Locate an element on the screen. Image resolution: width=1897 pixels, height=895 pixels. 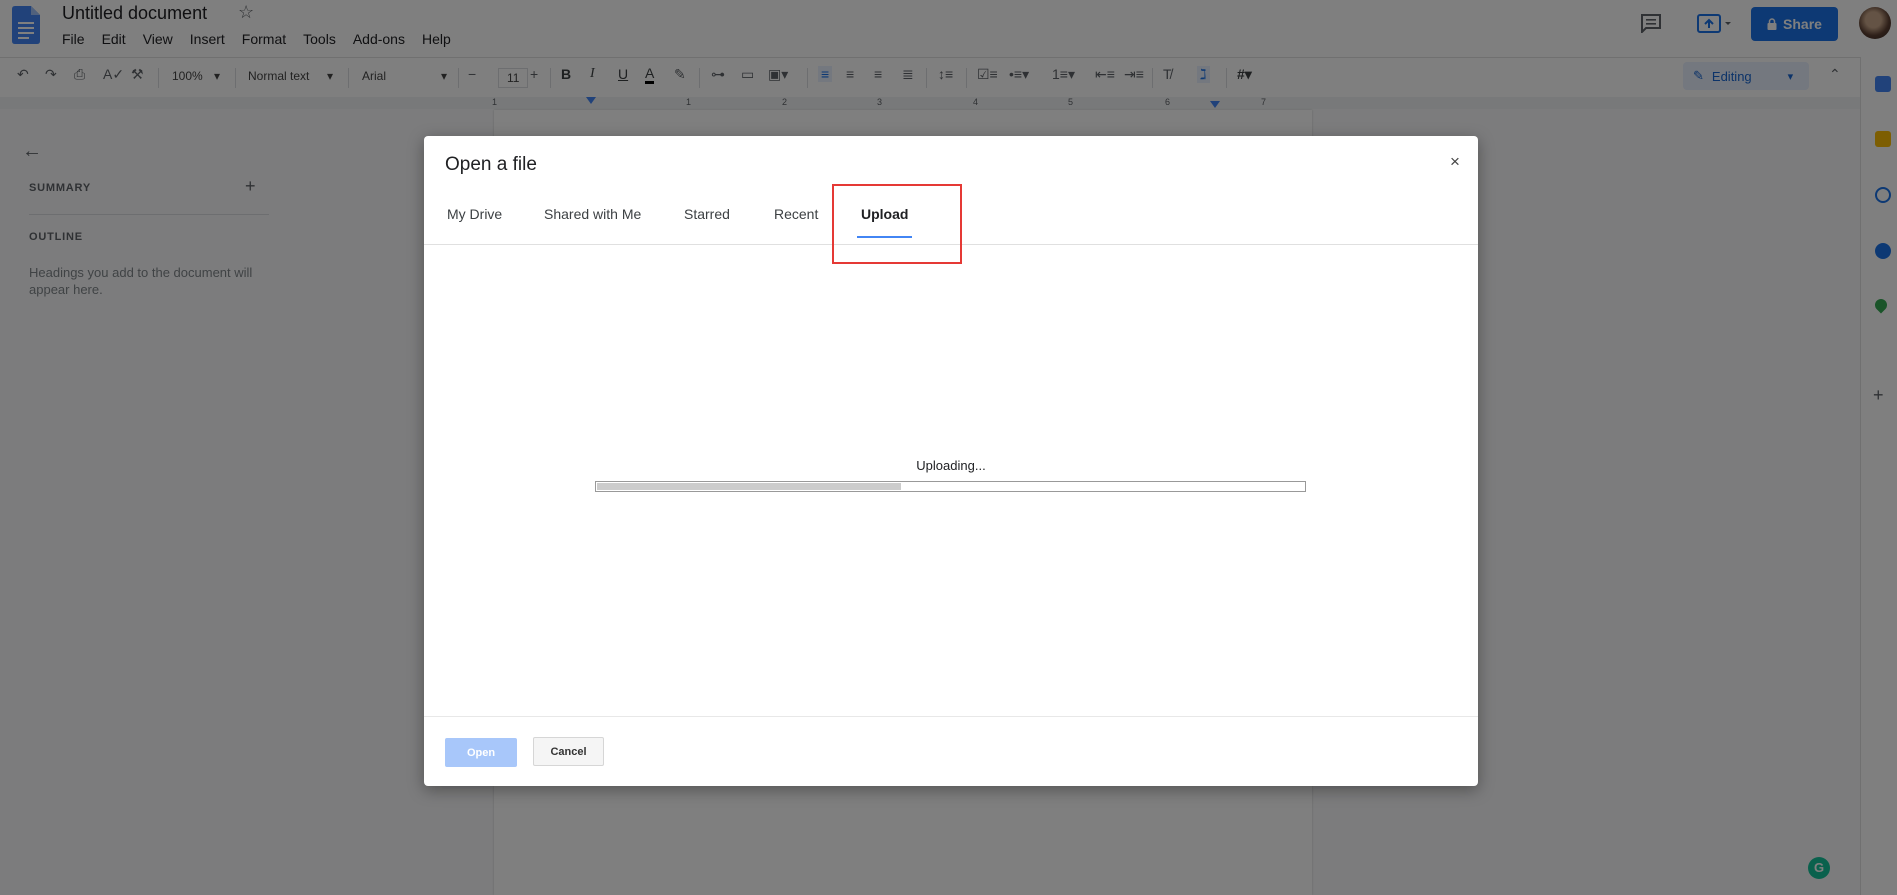
cancel-button: Cancel is located at coordinates (568, 751).